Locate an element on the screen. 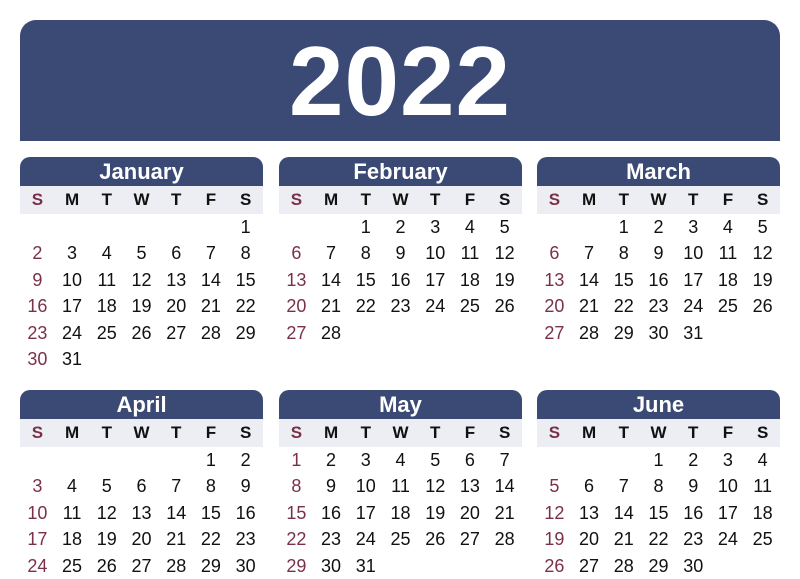 The width and height of the screenshot is (800, 579). day-cell: 17 is located at coordinates (727, 512).